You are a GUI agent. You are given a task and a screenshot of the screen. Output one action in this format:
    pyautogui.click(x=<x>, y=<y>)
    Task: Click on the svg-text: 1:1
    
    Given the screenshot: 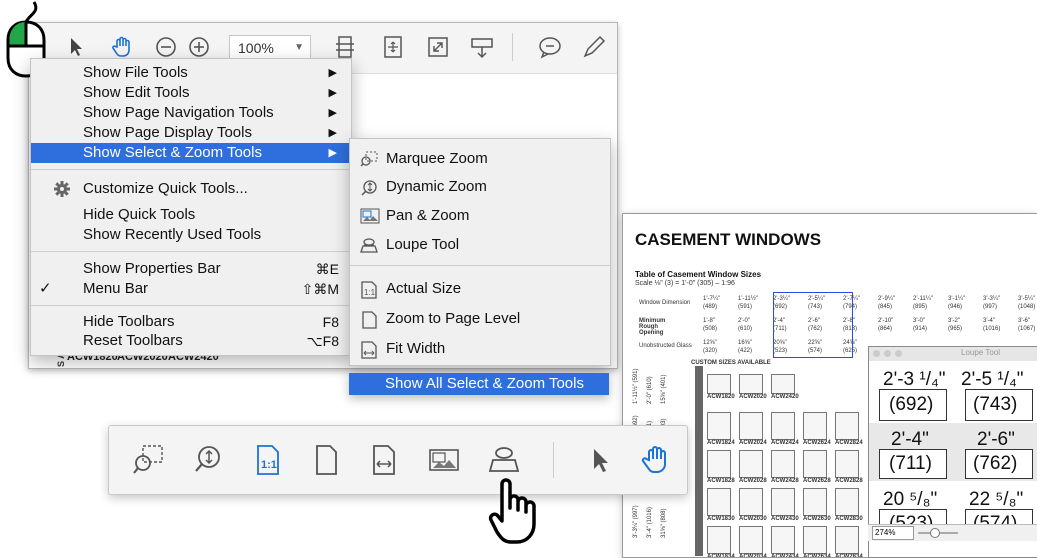 What is the action you would take?
    pyautogui.click(x=370, y=292)
    